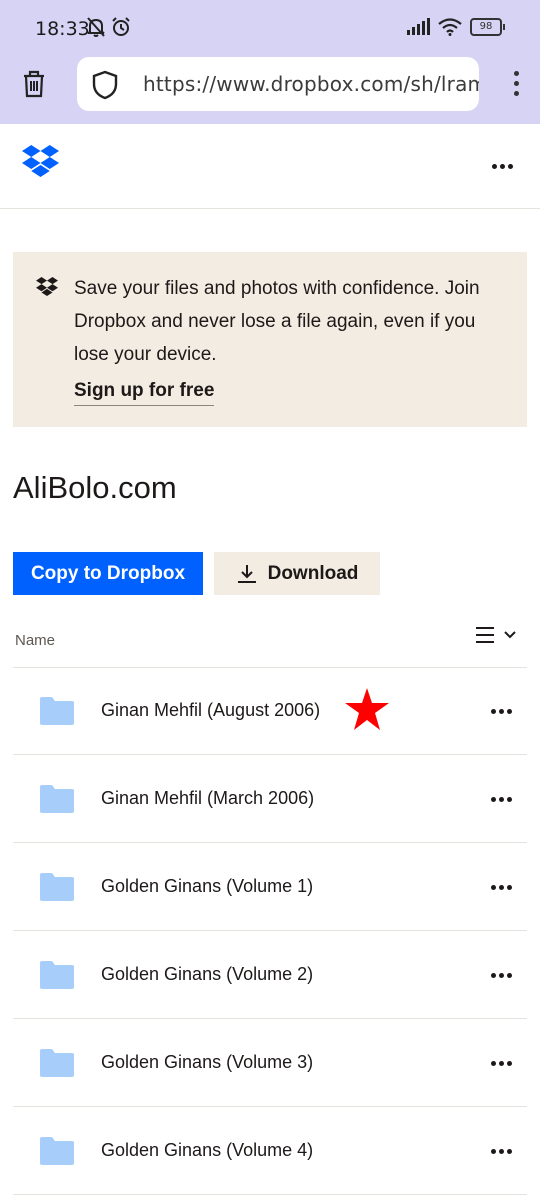 The width and height of the screenshot is (540, 1200). What do you see at coordinates (207, 798) in the screenshot?
I see `item-name: Ginan Mehfil (March 2006)` at bounding box center [207, 798].